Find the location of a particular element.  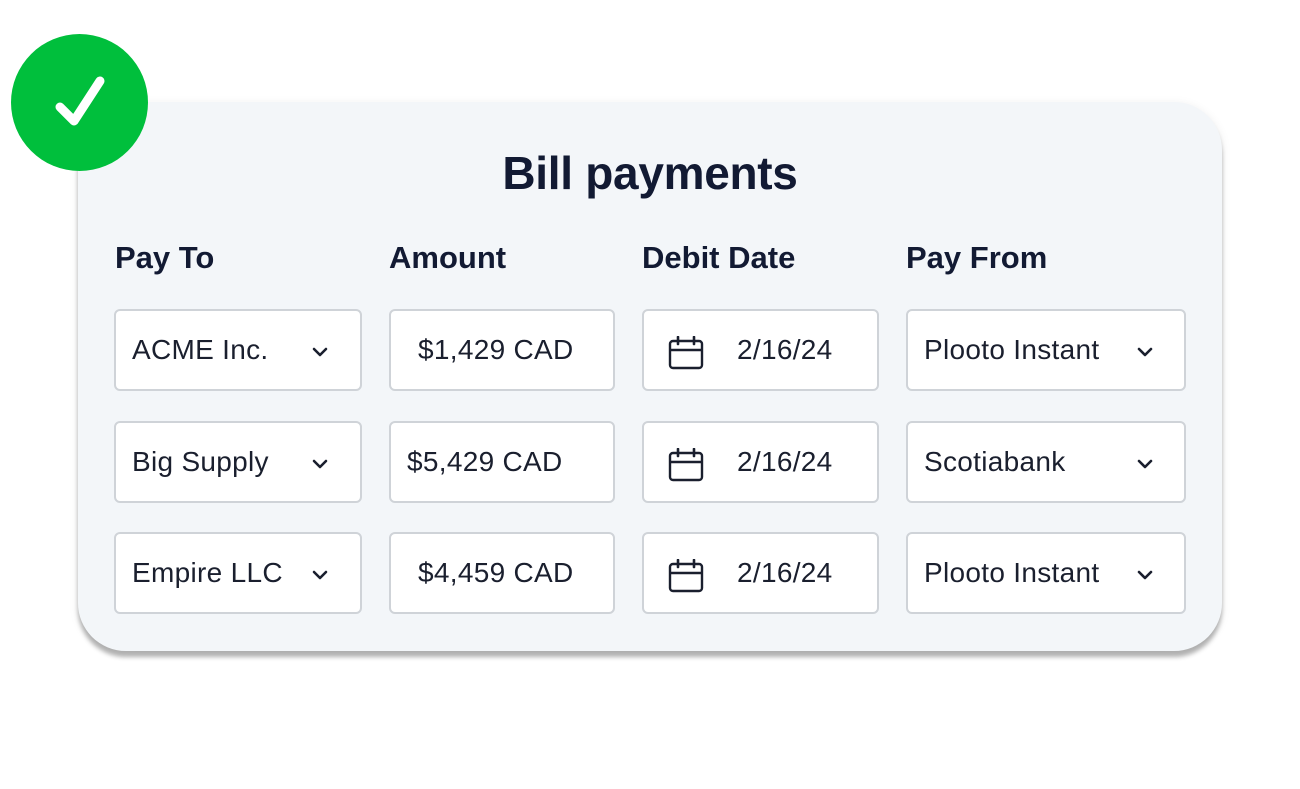

amount-field: $5,429 CAD is located at coordinates (502, 462).